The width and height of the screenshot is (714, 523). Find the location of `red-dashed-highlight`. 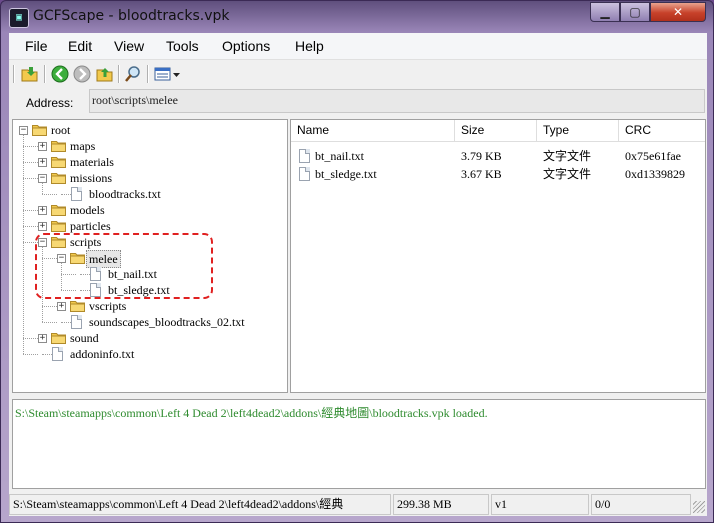

red-dashed-highlight is located at coordinates (124, 266).